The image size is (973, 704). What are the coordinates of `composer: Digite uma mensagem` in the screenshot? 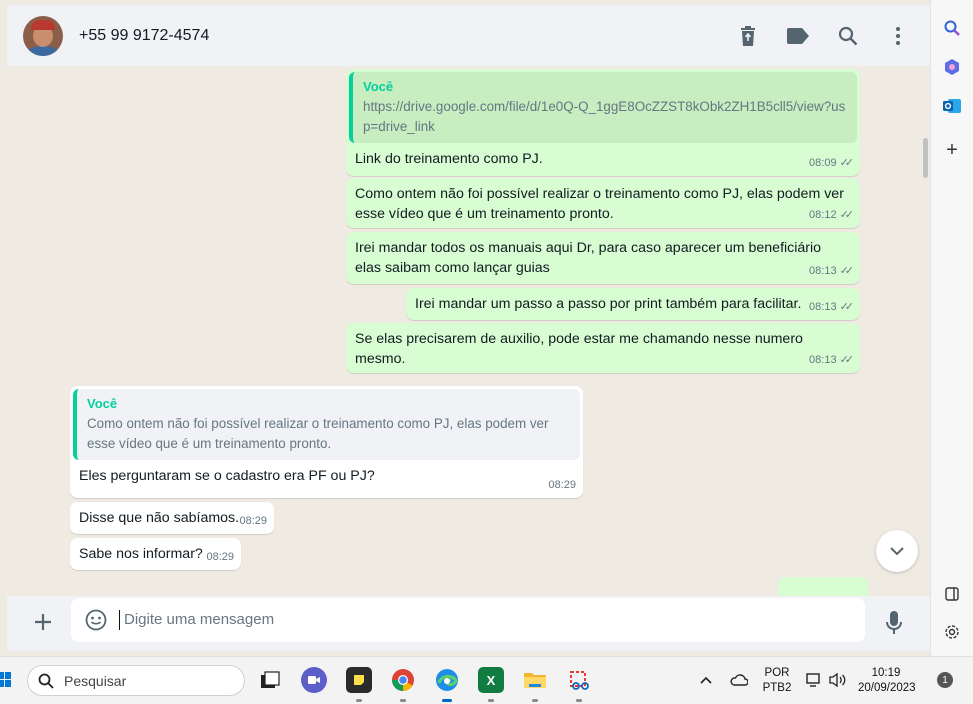 It's located at (468, 623).